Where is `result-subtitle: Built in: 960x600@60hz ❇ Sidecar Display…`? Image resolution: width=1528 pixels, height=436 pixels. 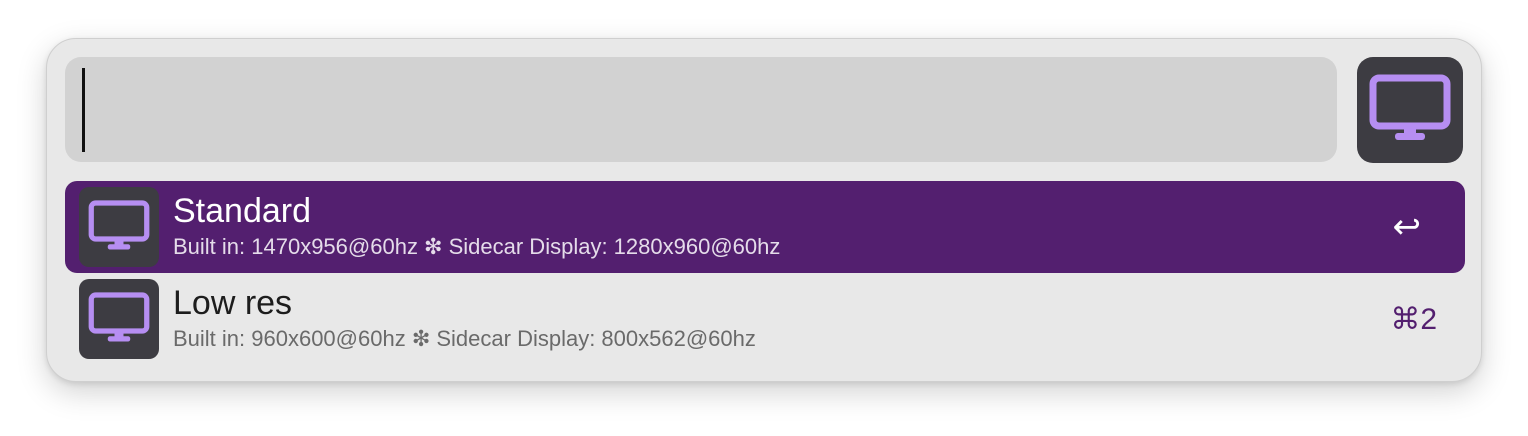
result-subtitle: Built in: 960x600@60hz ❇ Sidecar Display… is located at coordinates (464, 338).